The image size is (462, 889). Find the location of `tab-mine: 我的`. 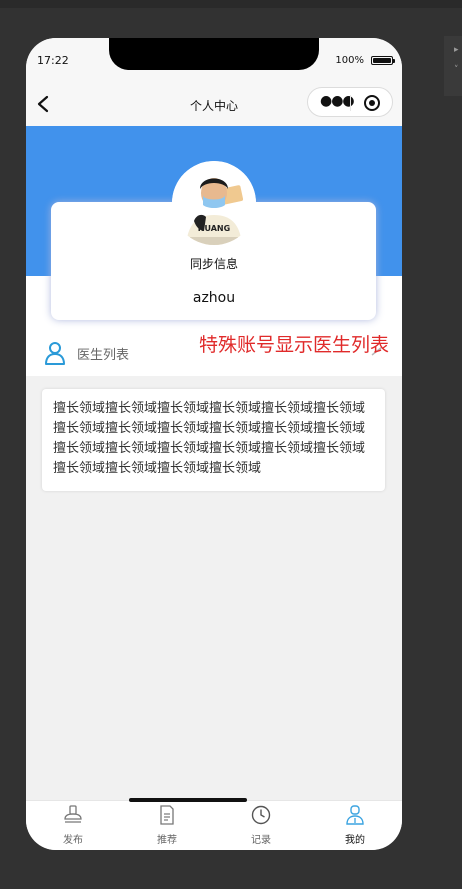

tab-mine: 我的 is located at coordinates (355, 825).